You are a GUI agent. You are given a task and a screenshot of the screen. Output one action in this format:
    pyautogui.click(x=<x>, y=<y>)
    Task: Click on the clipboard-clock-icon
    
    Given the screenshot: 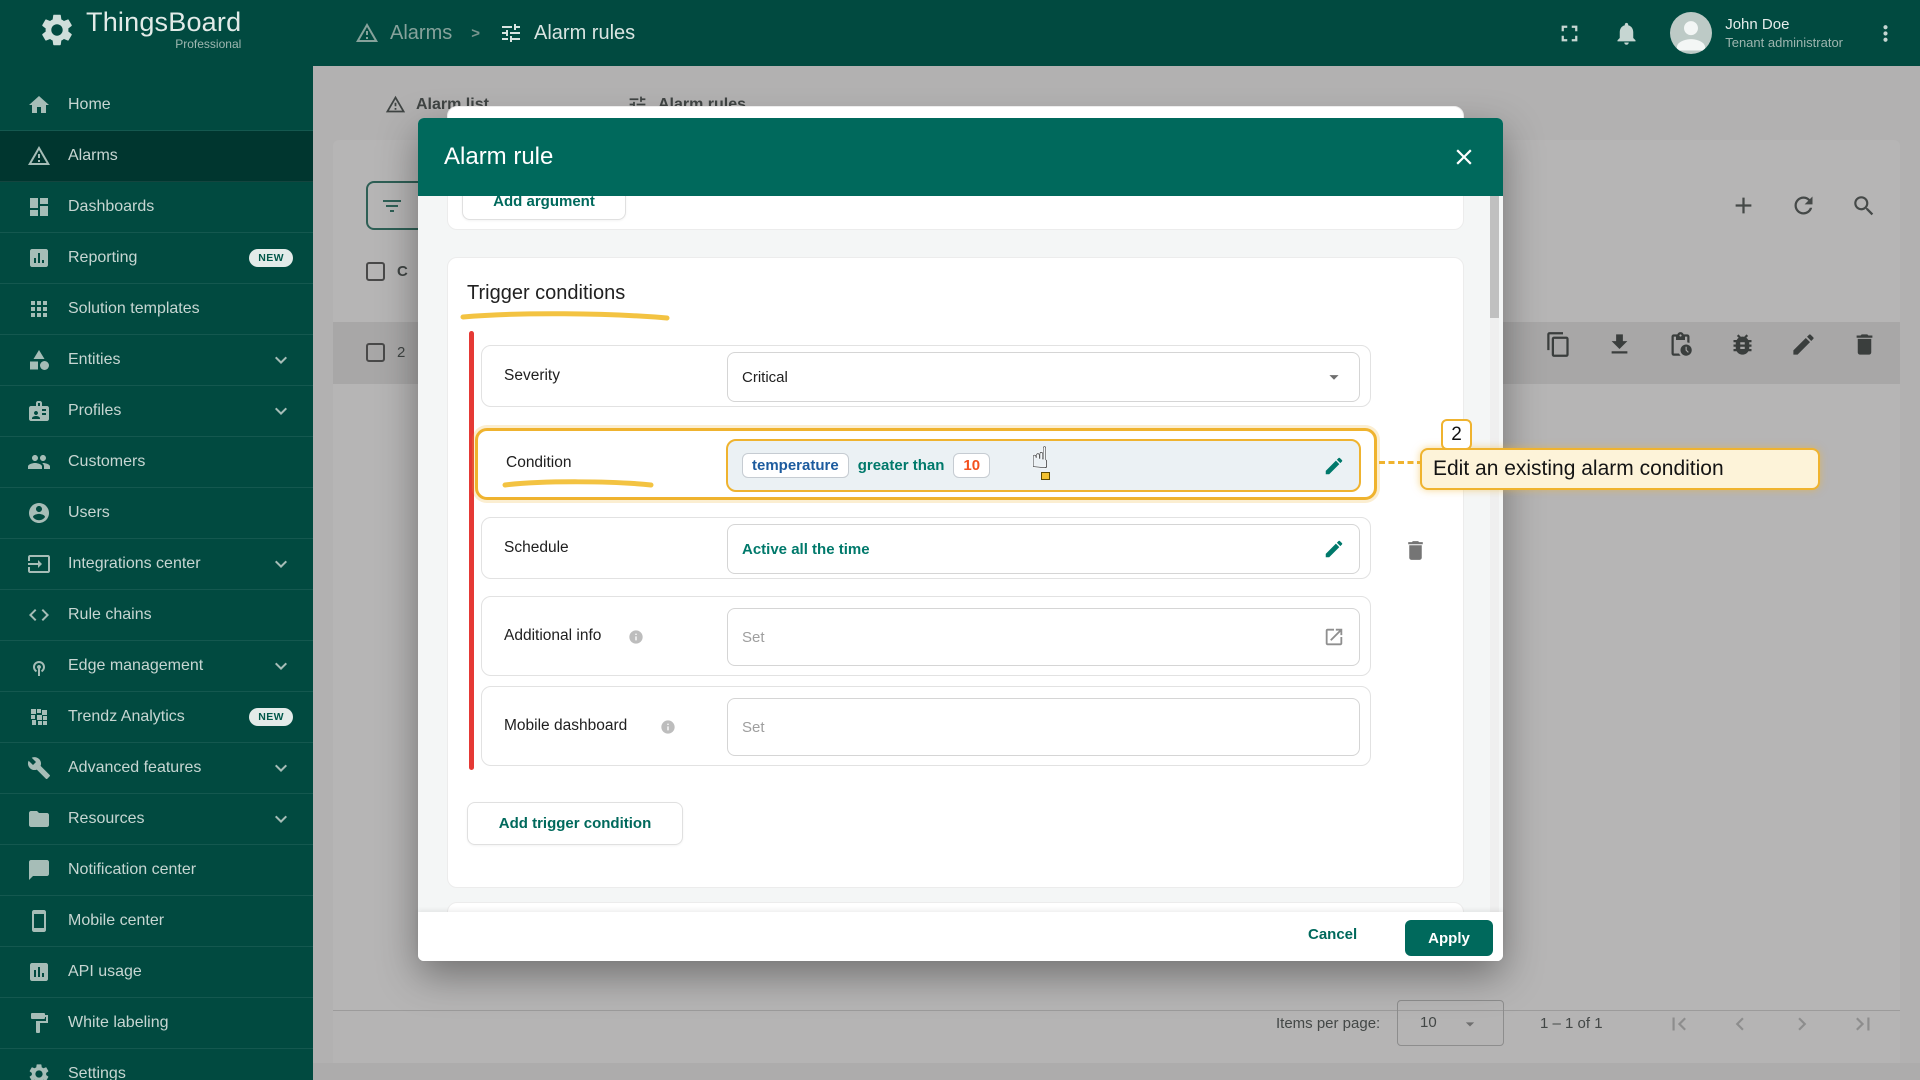 What is the action you would take?
    pyautogui.click(x=1681, y=344)
    